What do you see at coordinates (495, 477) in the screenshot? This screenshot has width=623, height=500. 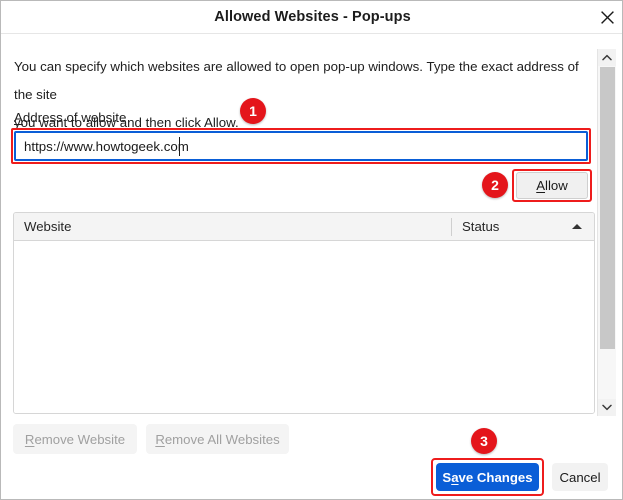 I see `save-button-label: ve Changes` at bounding box center [495, 477].